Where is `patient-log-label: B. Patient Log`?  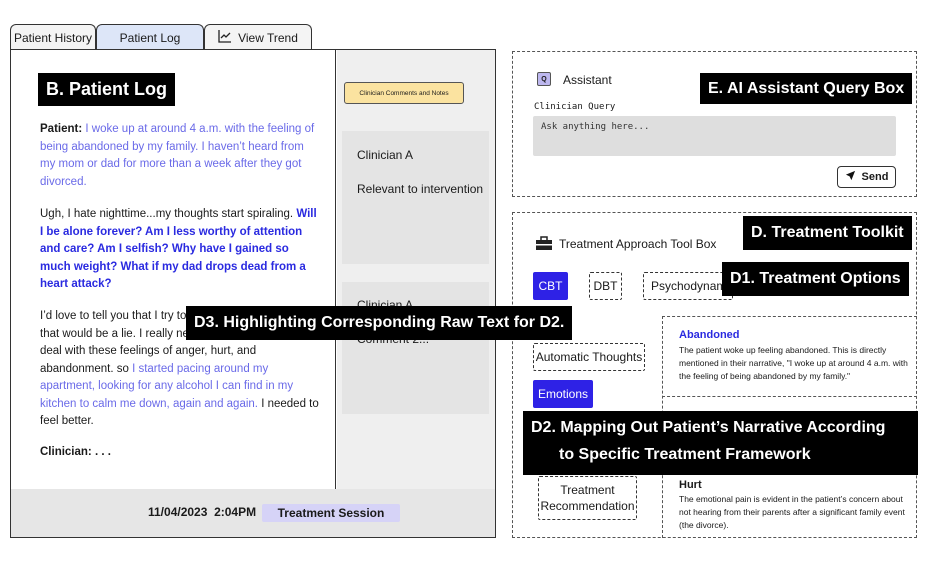
patient-log-label: B. Patient Log is located at coordinates (106, 89).